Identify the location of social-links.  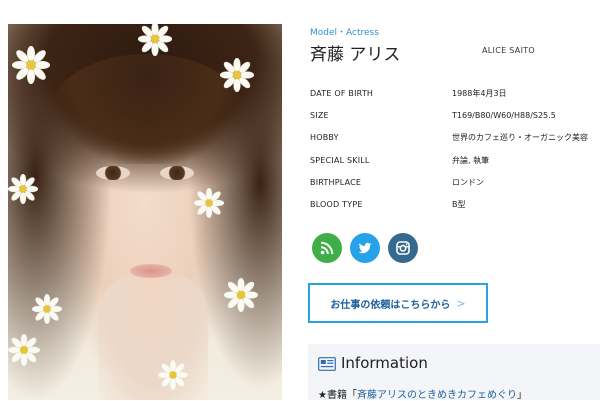
(365, 248).